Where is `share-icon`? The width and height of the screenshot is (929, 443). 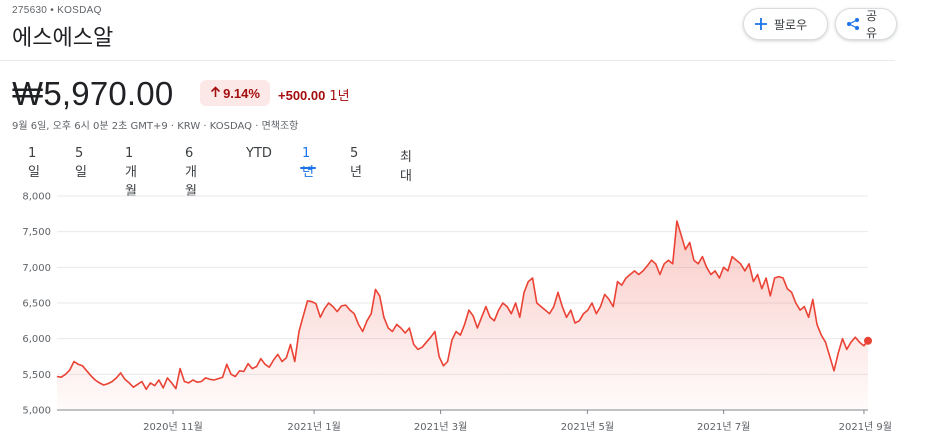 share-icon is located at coordinates (853, 24).